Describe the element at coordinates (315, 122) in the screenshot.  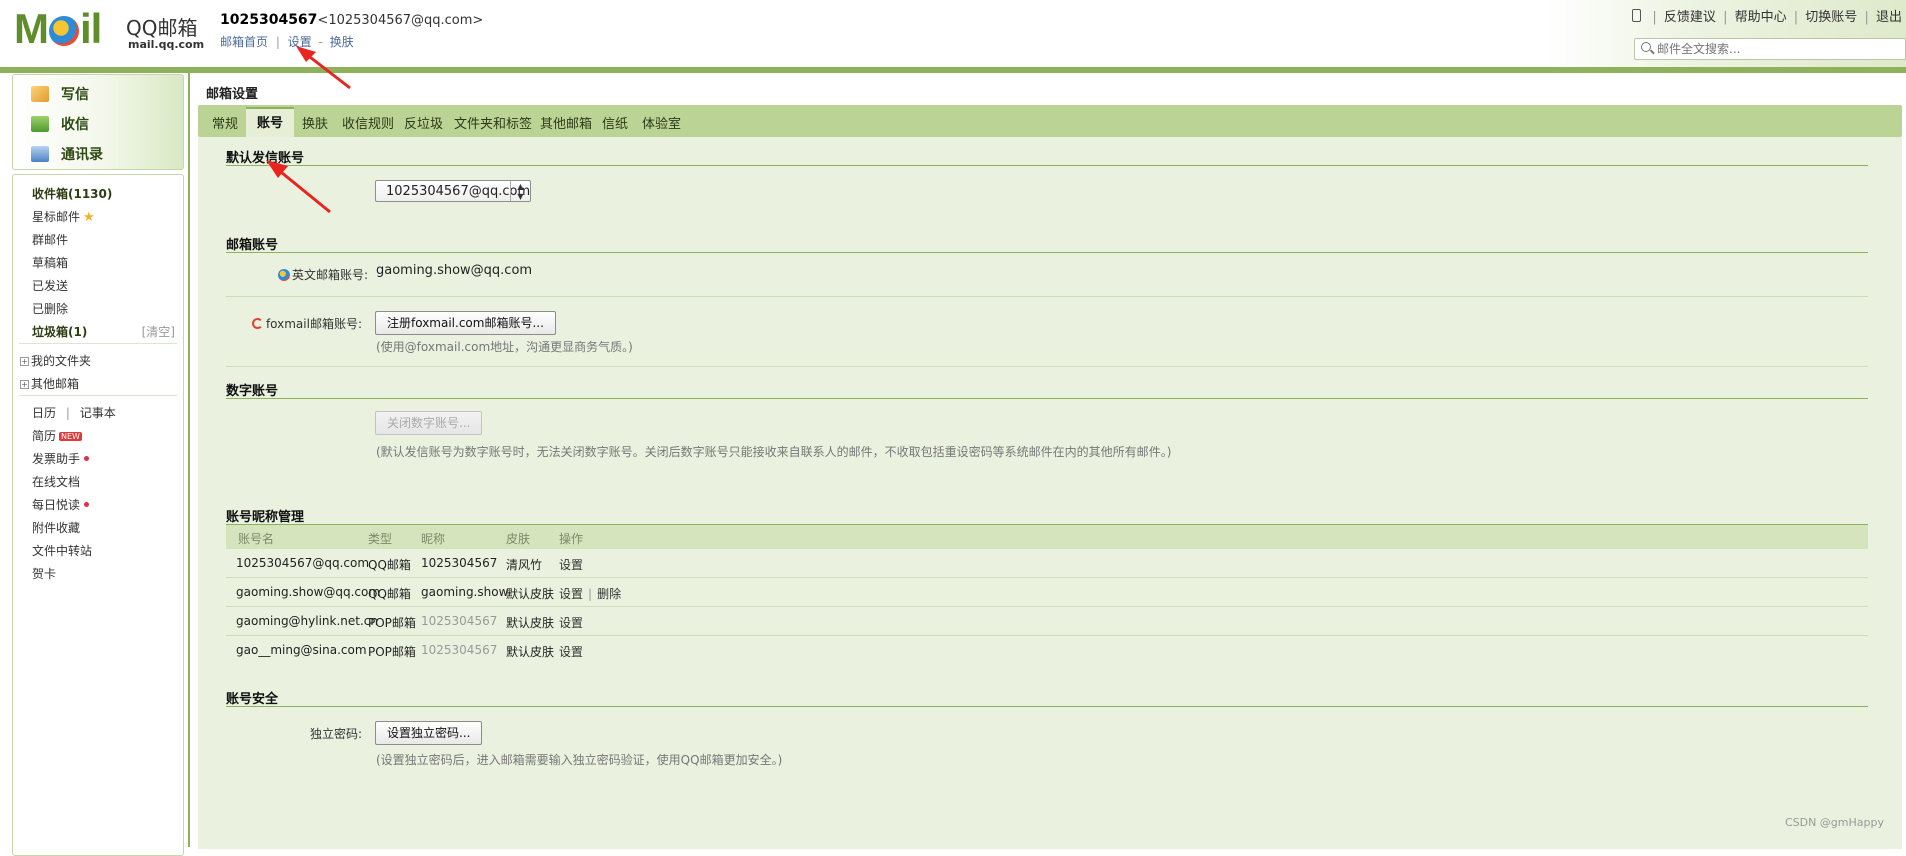
I see `tab-skin: 换肤` at that location.